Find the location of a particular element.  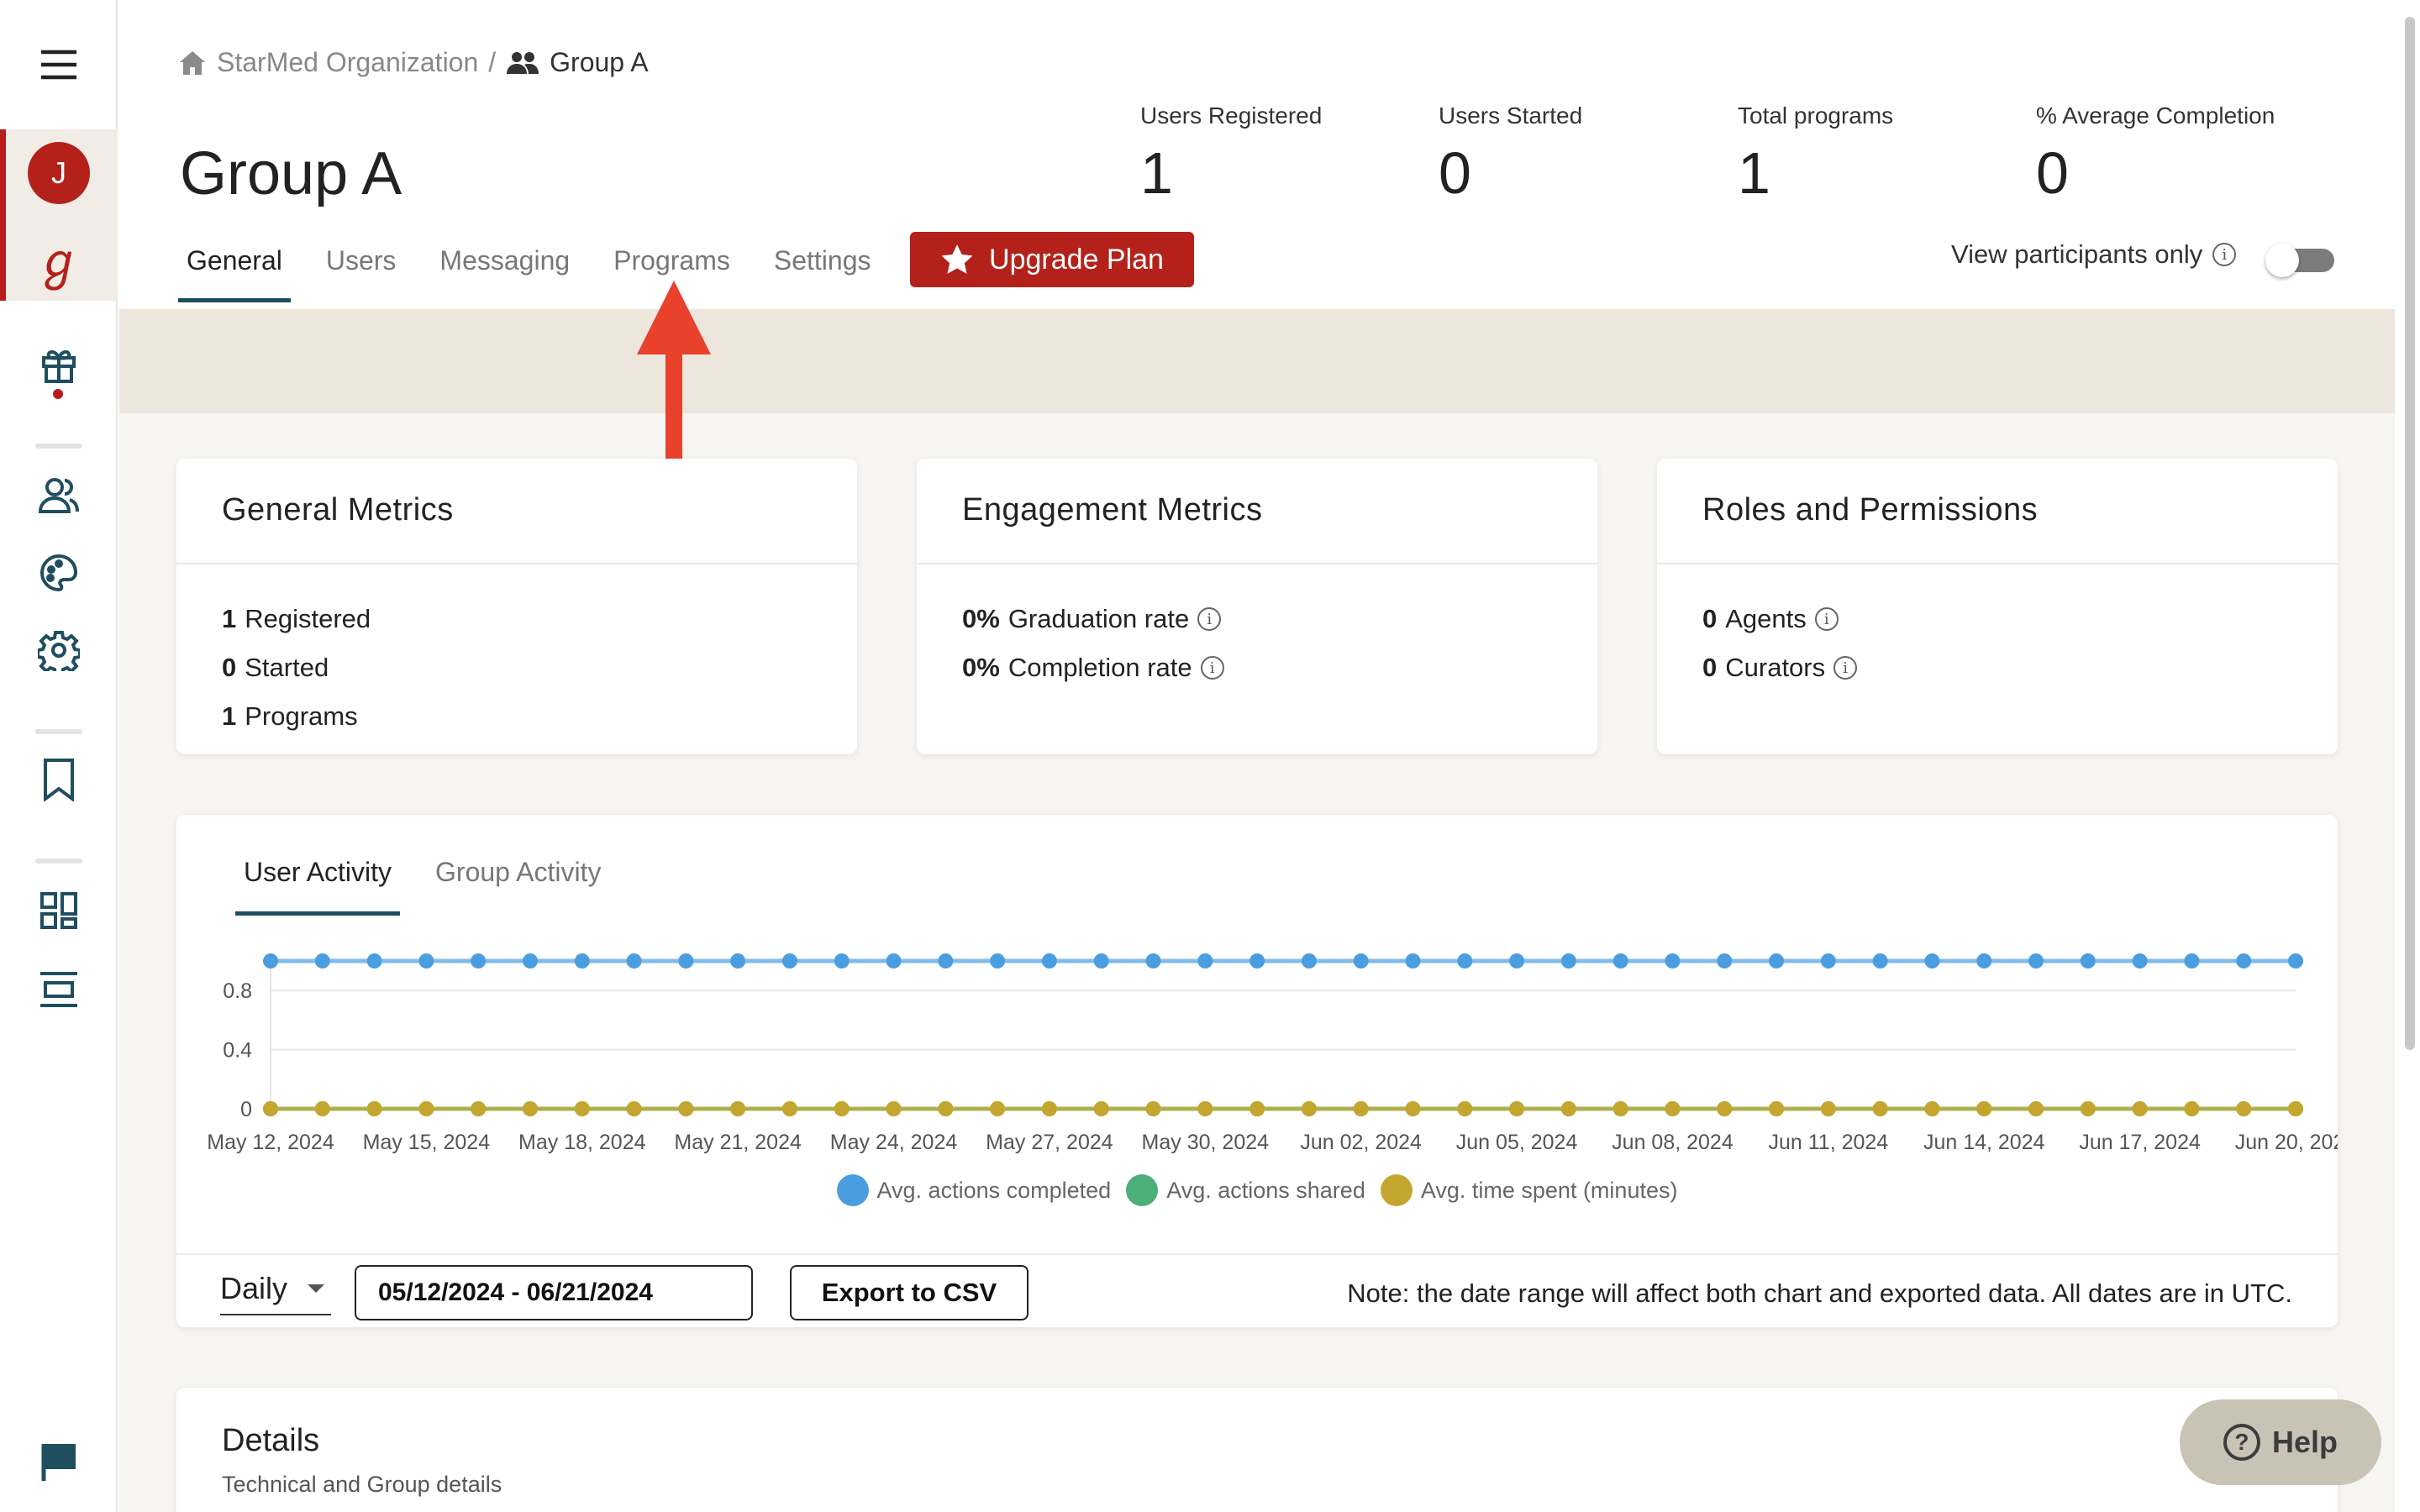

date-range-input: 05/12/2024 - 06/21/2024 is located at coordinates (554, 1292).